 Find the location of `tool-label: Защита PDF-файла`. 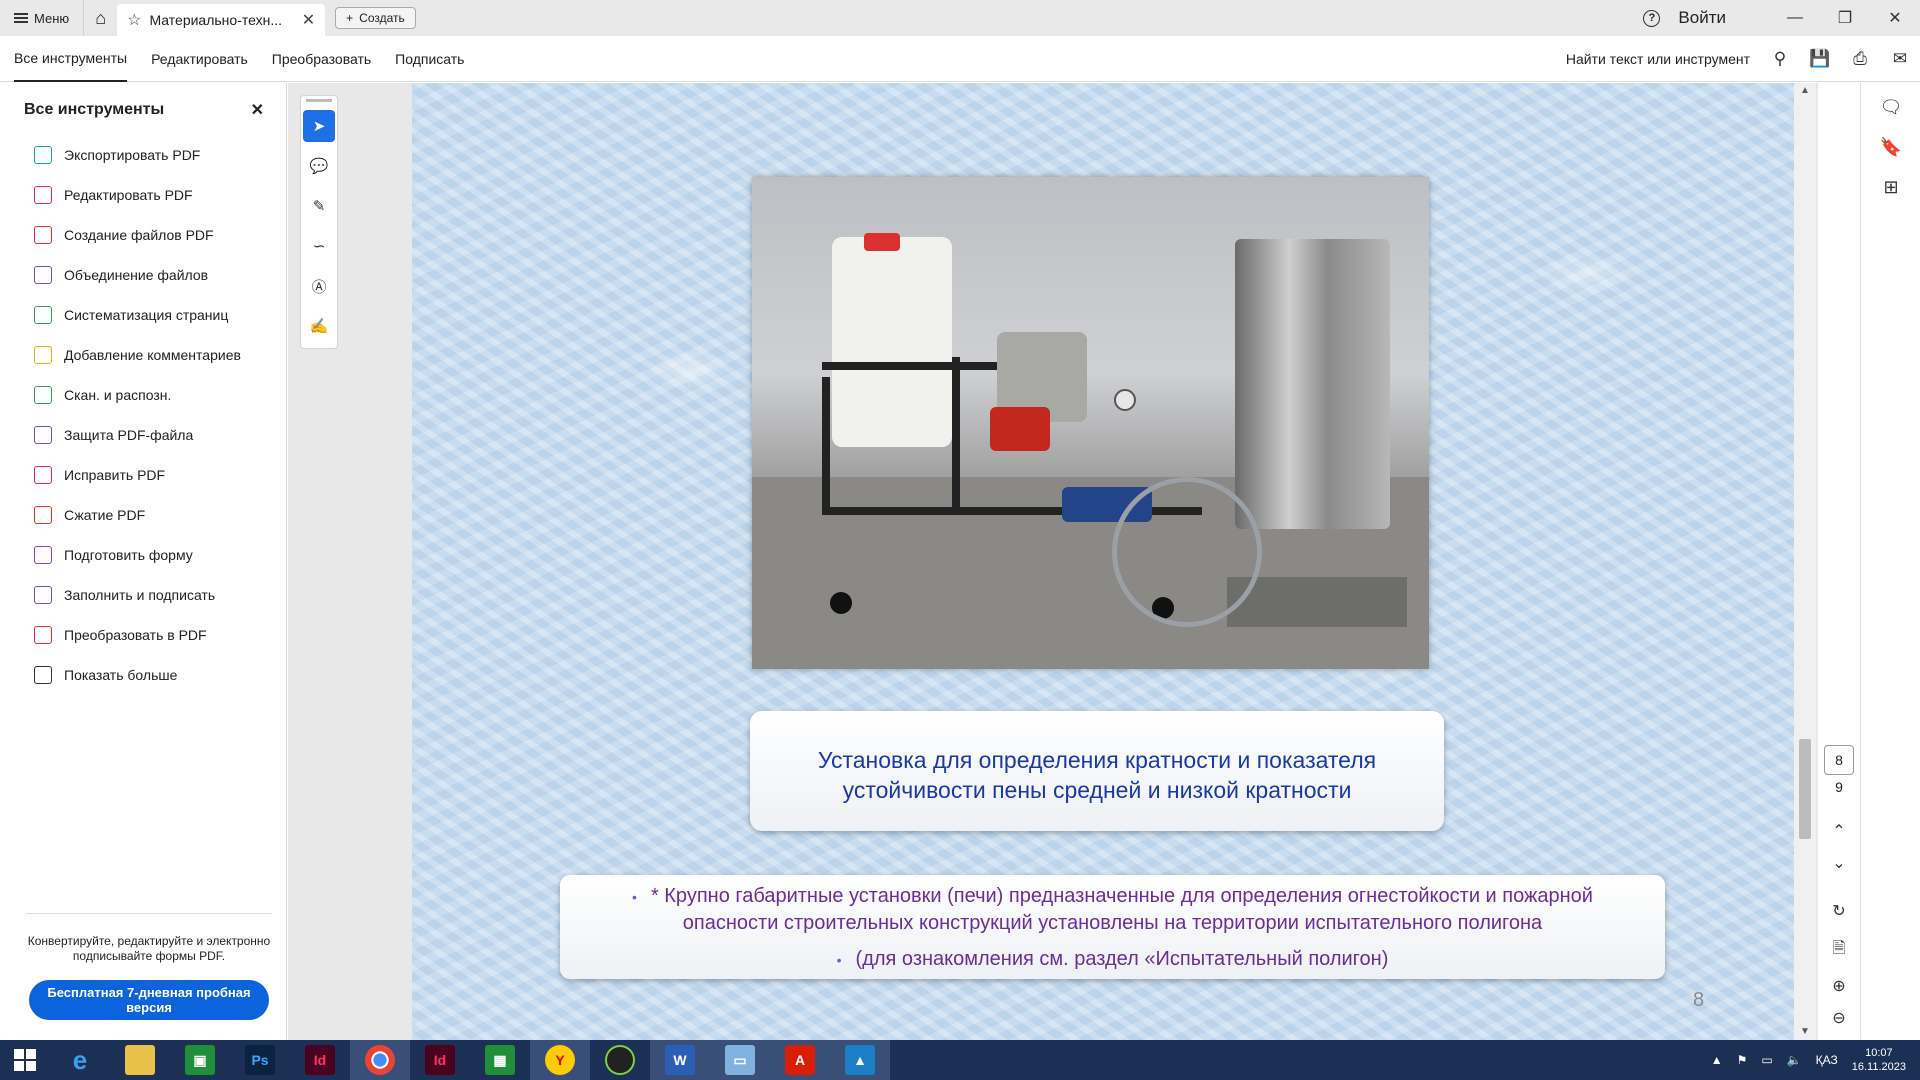

tool-label: Защита PDF-файла is located at coordinates (129, 435).